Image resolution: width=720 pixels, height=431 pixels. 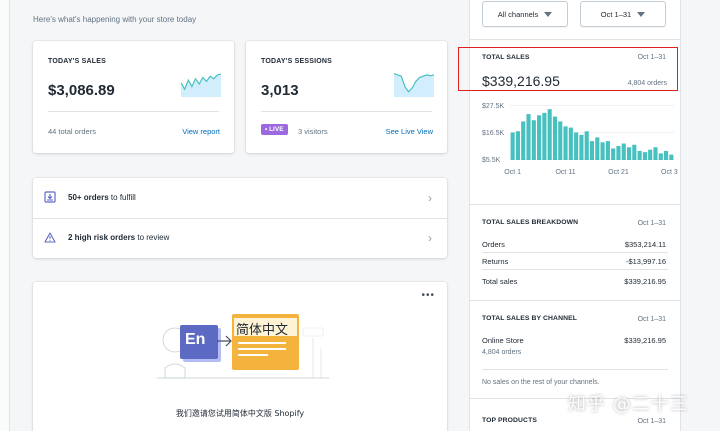 What do you see at coordinates (274, 129) in the screenshot?
I see `live-badge: • LIVE` at bounding box center [274, 129].